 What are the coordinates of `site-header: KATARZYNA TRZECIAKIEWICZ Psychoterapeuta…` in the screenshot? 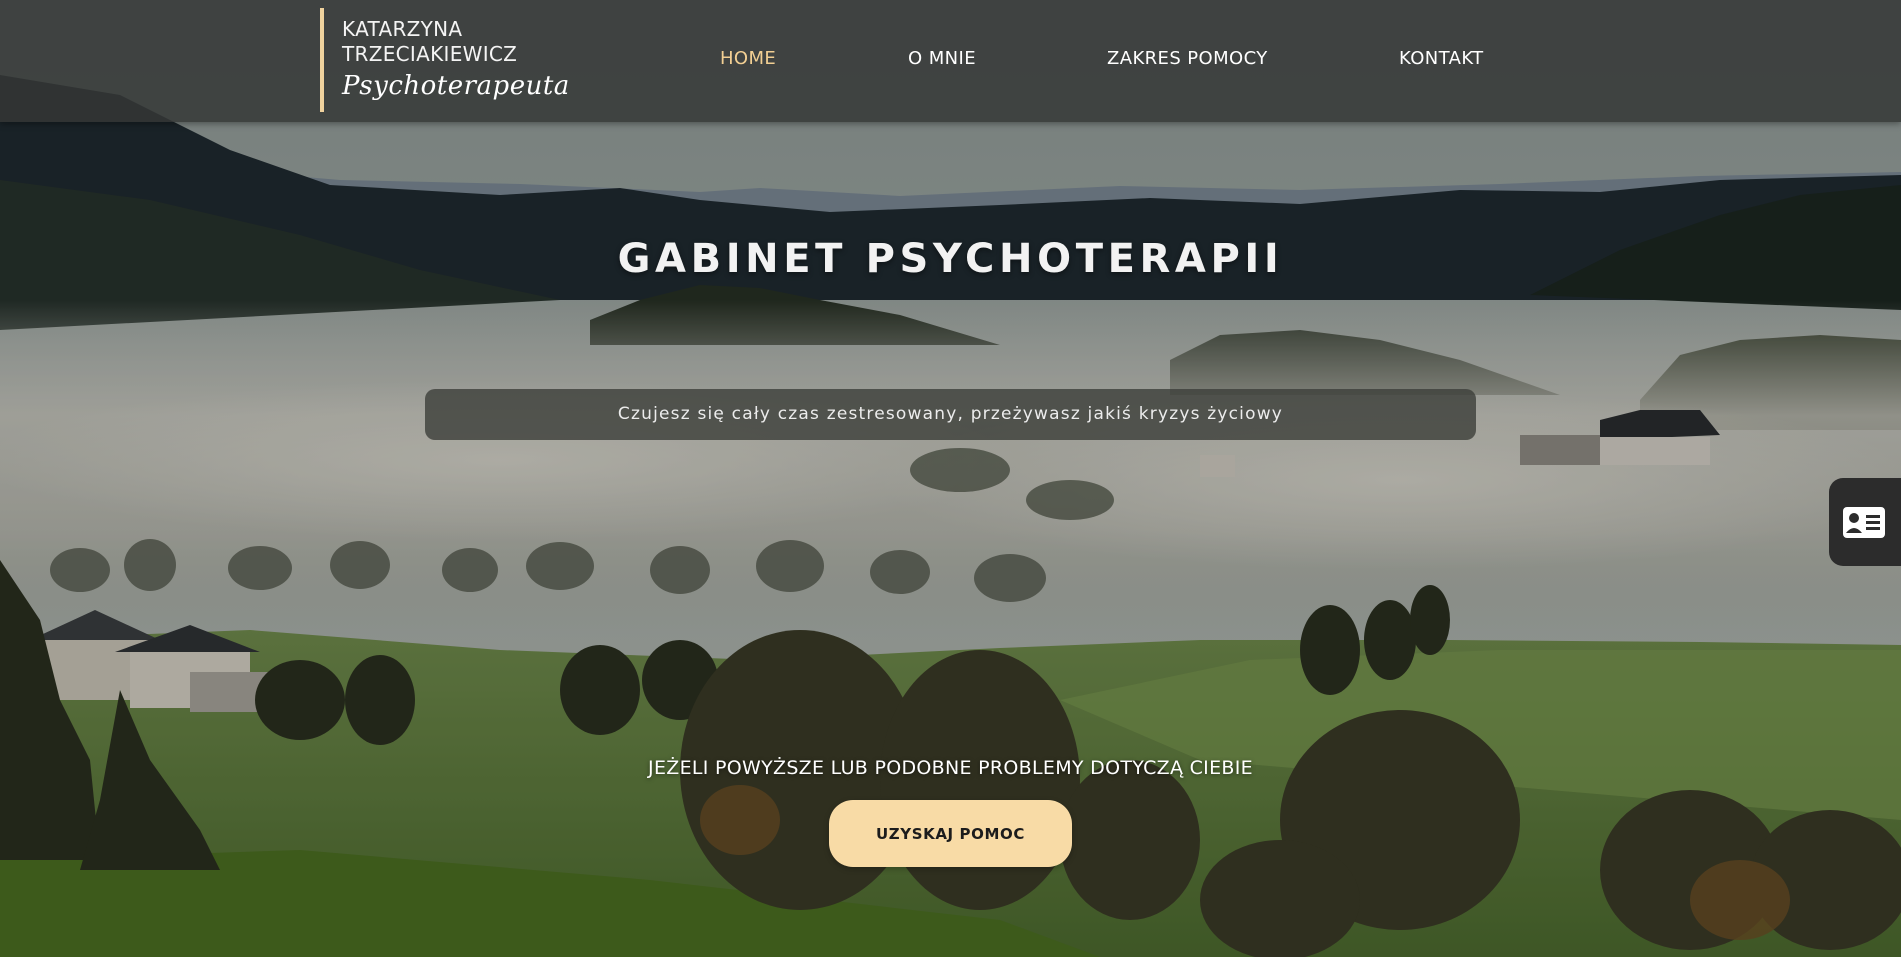 It's located at (950, 61).